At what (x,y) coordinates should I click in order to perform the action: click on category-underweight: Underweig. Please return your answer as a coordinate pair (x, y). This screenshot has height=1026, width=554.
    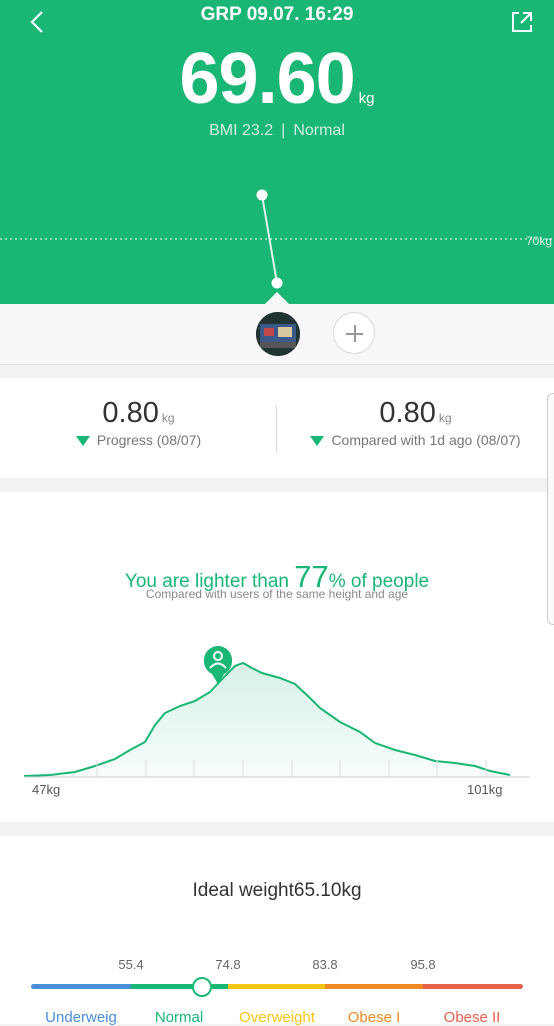
    Looking at the image, I should click on (81, 1017).